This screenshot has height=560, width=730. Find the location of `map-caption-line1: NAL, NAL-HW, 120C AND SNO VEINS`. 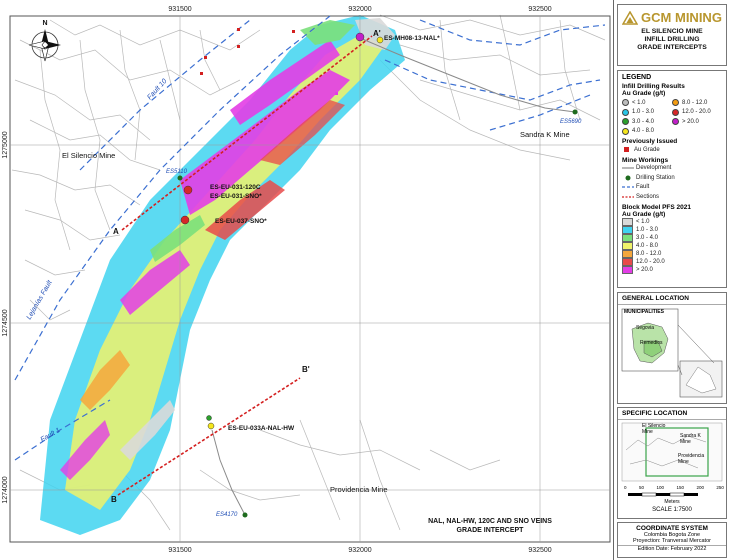

map-caption-line1: NAL, NAL-HW, 120C AND SNO VEINS is located at coordinates (490, 521).